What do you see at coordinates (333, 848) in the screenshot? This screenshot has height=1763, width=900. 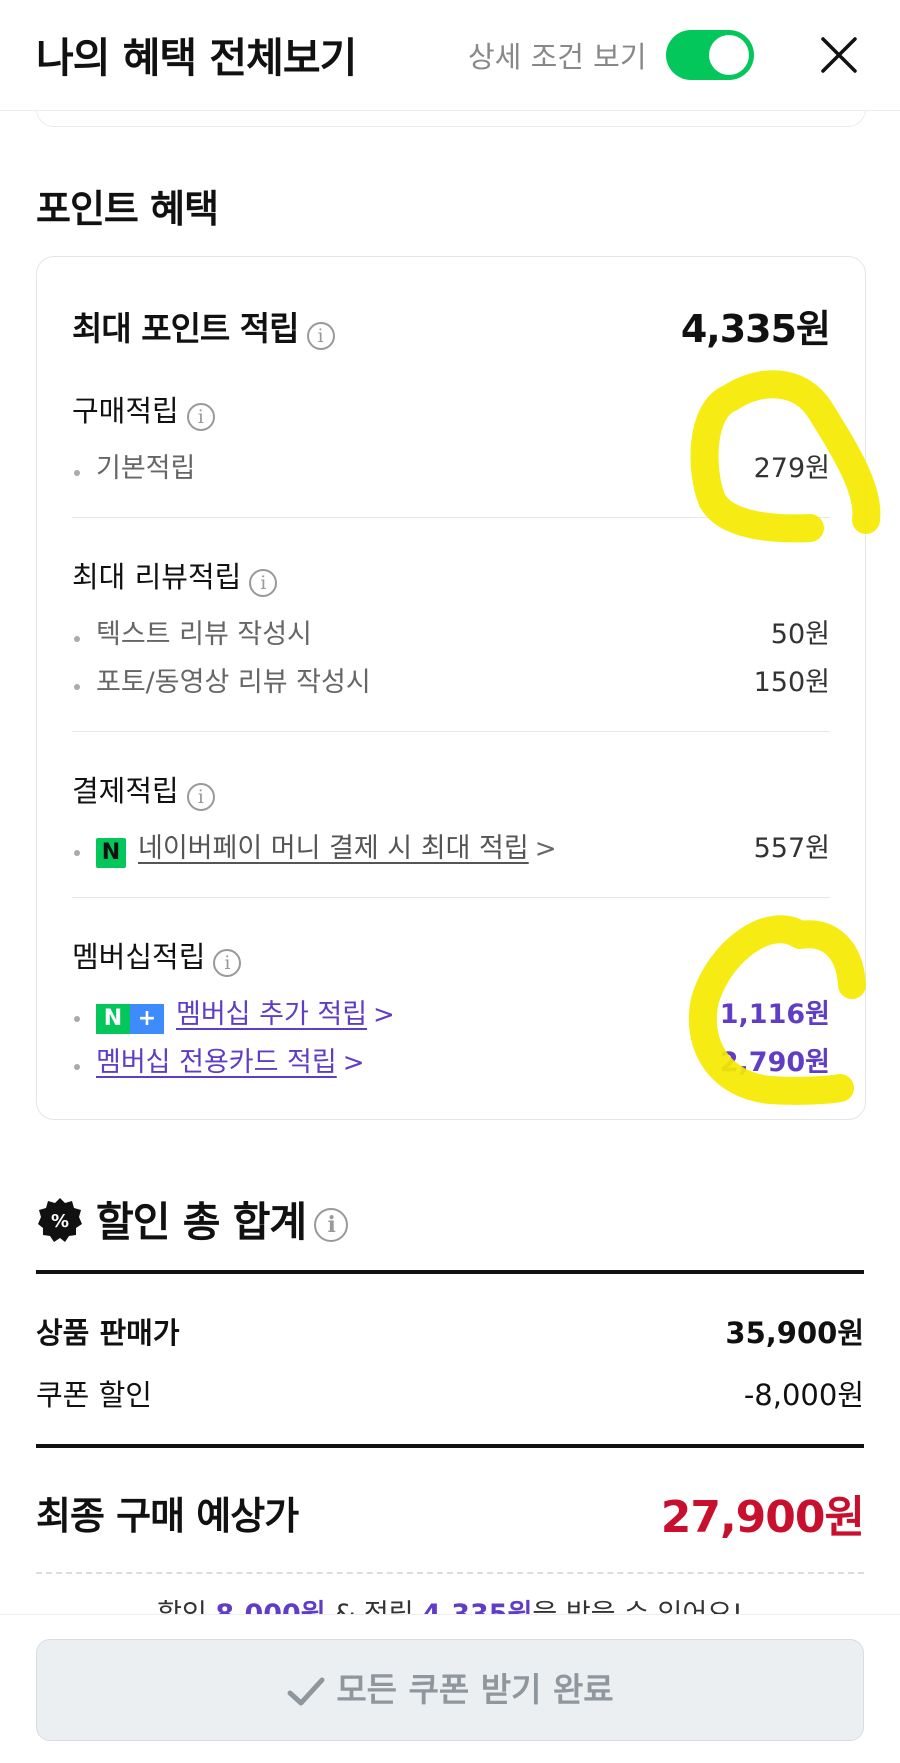 I see `naverpay-link: 네이버페이 머니 결제 시 최대 적립` at bounding box center [333, 848].